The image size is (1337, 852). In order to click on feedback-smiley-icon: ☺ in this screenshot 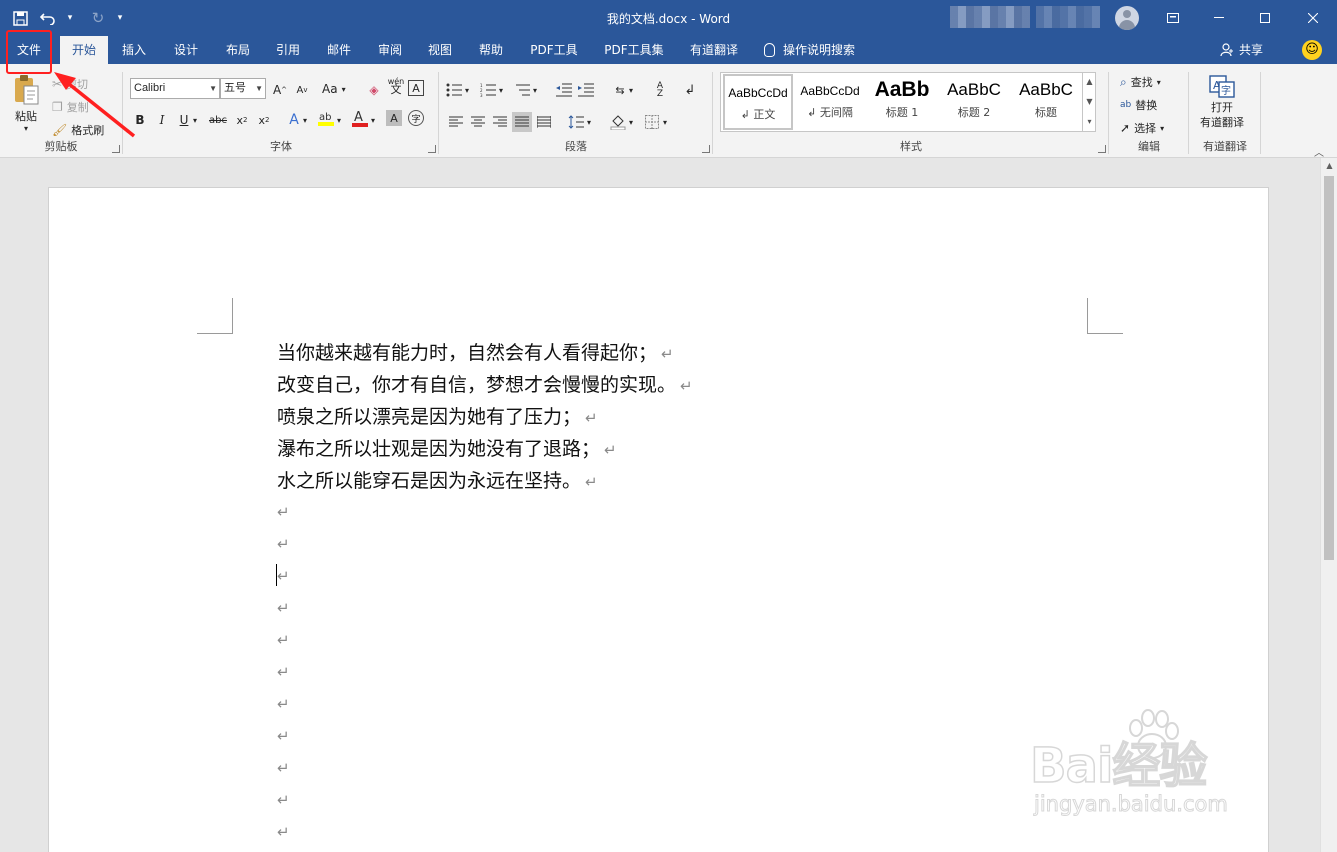, I will do `click(1312, 50)`.